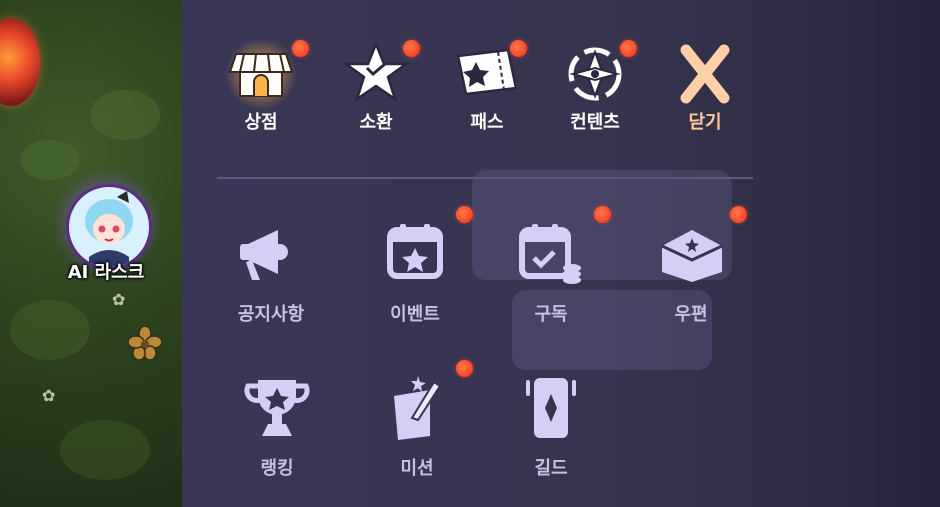 This screenshot has width=940, height=507. What do you see at coordinates (415, 251) in the screenshot?
I see `calendar-star-icon` at bounding box center [415, 251].